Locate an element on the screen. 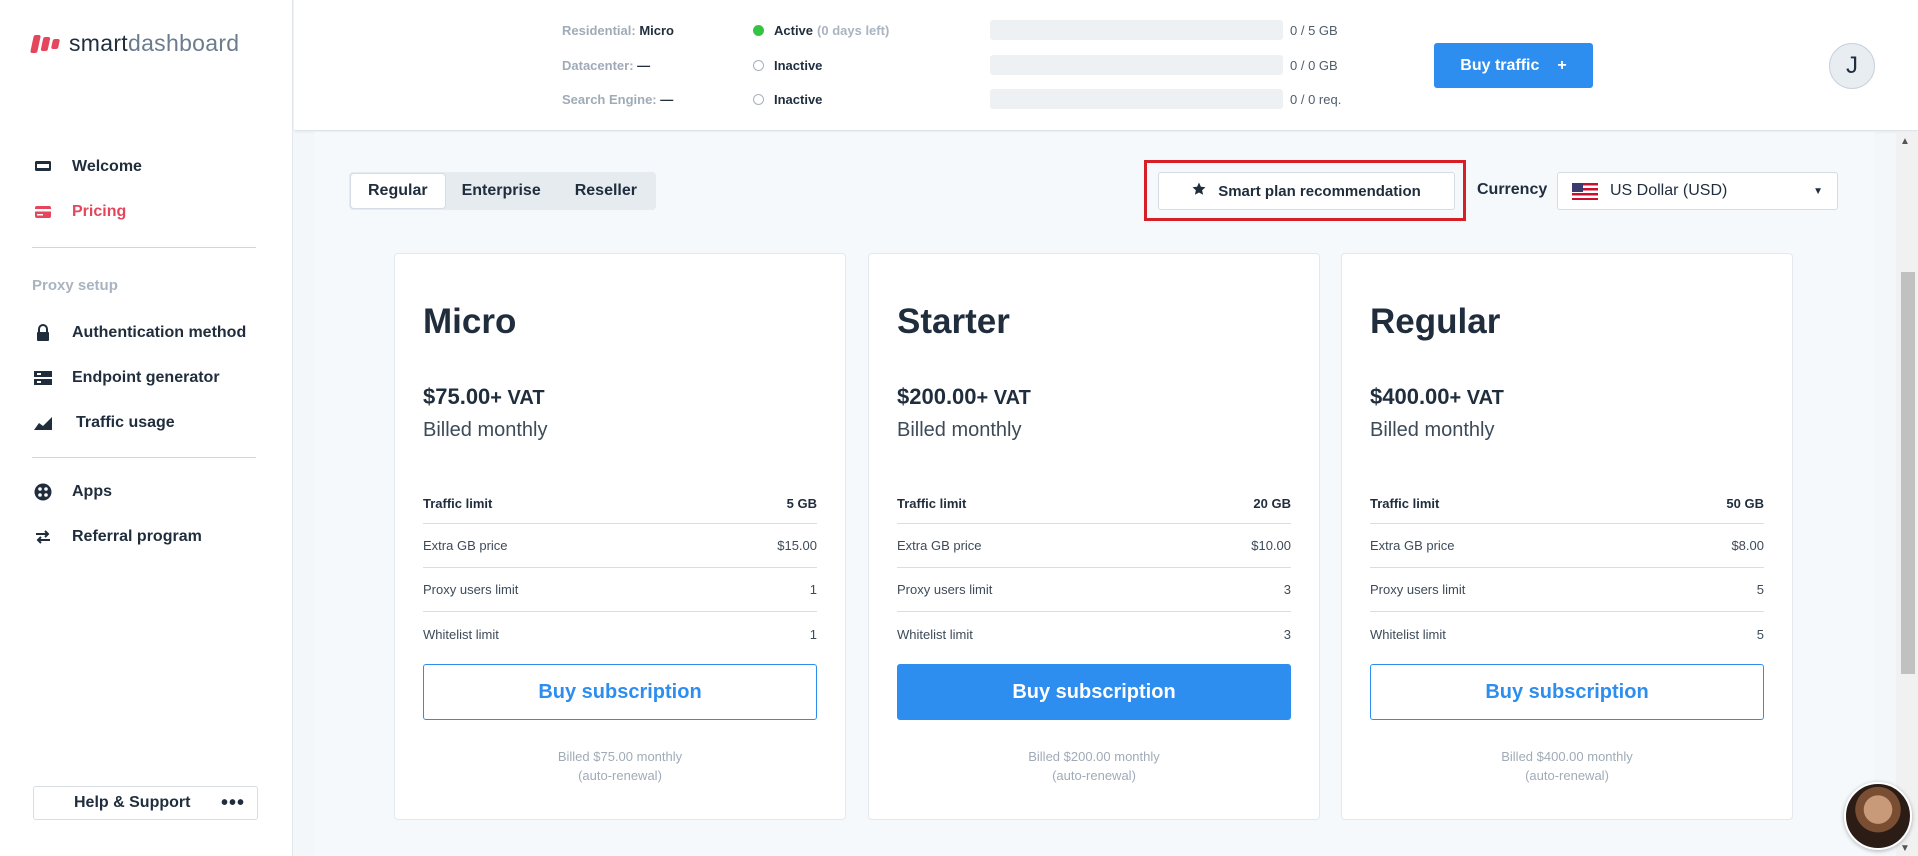 The image size is (1918, 856). feature-row: Whitelist limit 3 is located at coordinates (1094, 634).